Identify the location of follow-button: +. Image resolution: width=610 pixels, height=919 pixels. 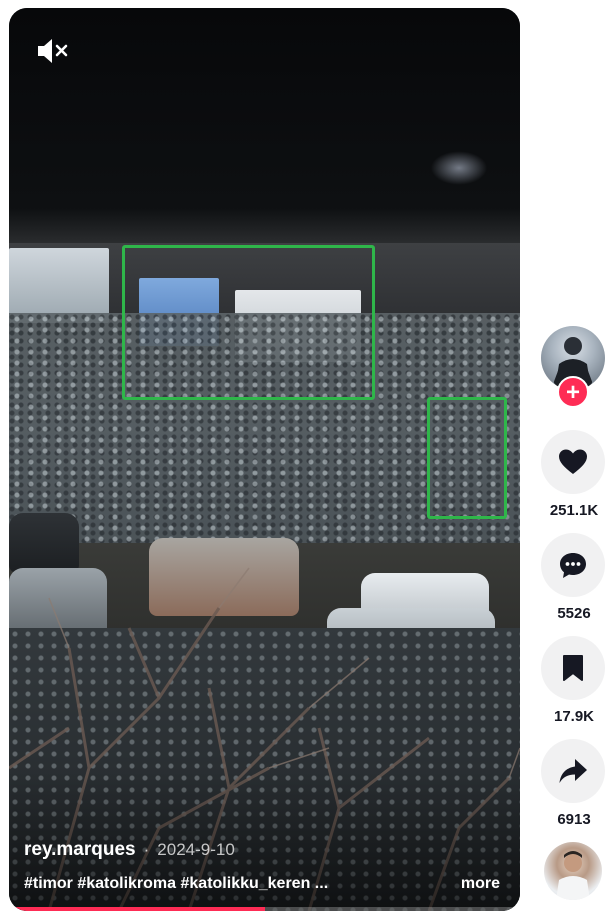
(573, 392).